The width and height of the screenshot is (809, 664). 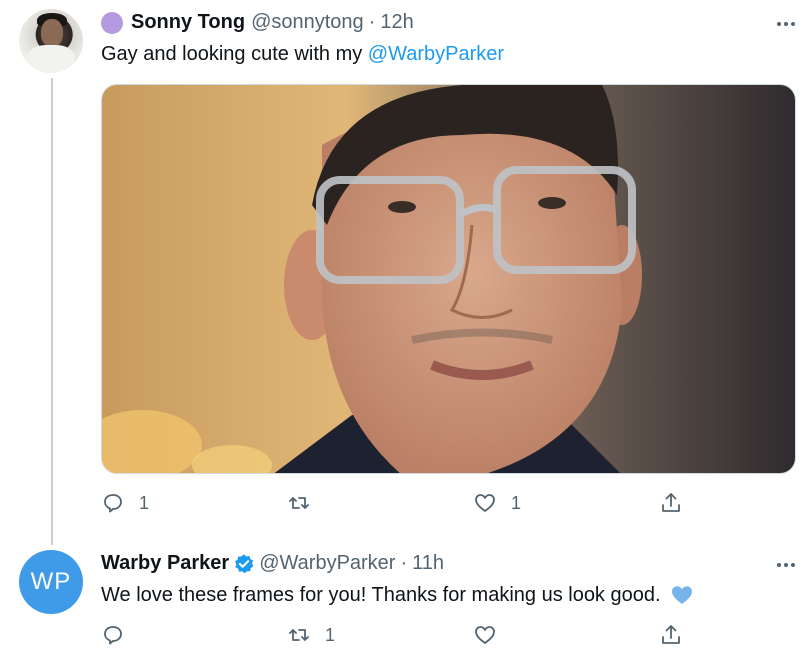 I want to click on tweet2-reply-button, so click(x=120, y=635).